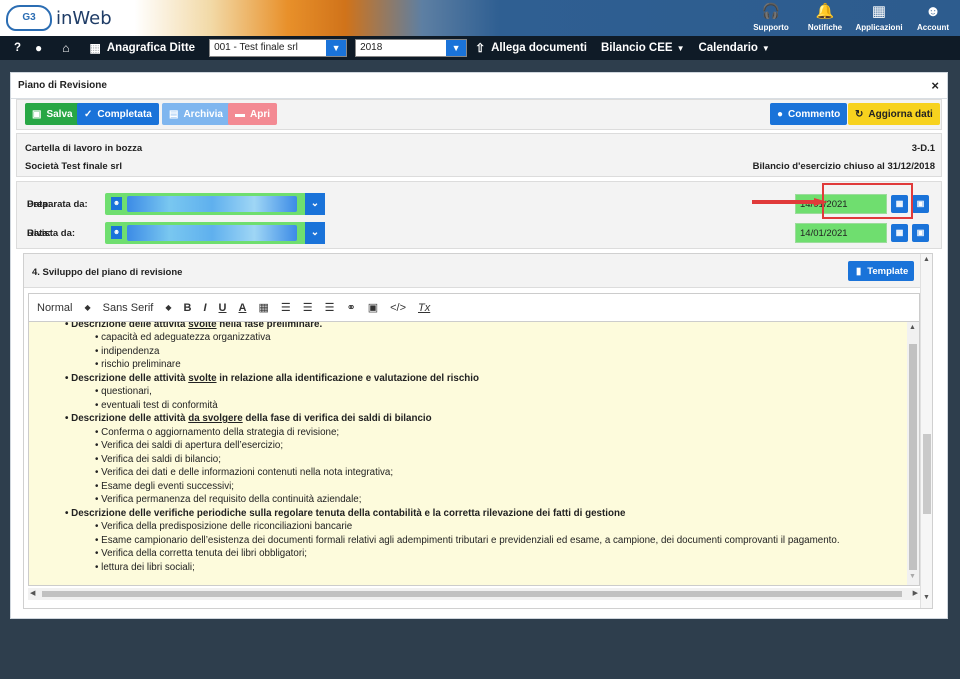 This screenshot has width=960, height=679. I want to click on list-item: • Verifica dei saldi di bilancio;, so click(158, 459).